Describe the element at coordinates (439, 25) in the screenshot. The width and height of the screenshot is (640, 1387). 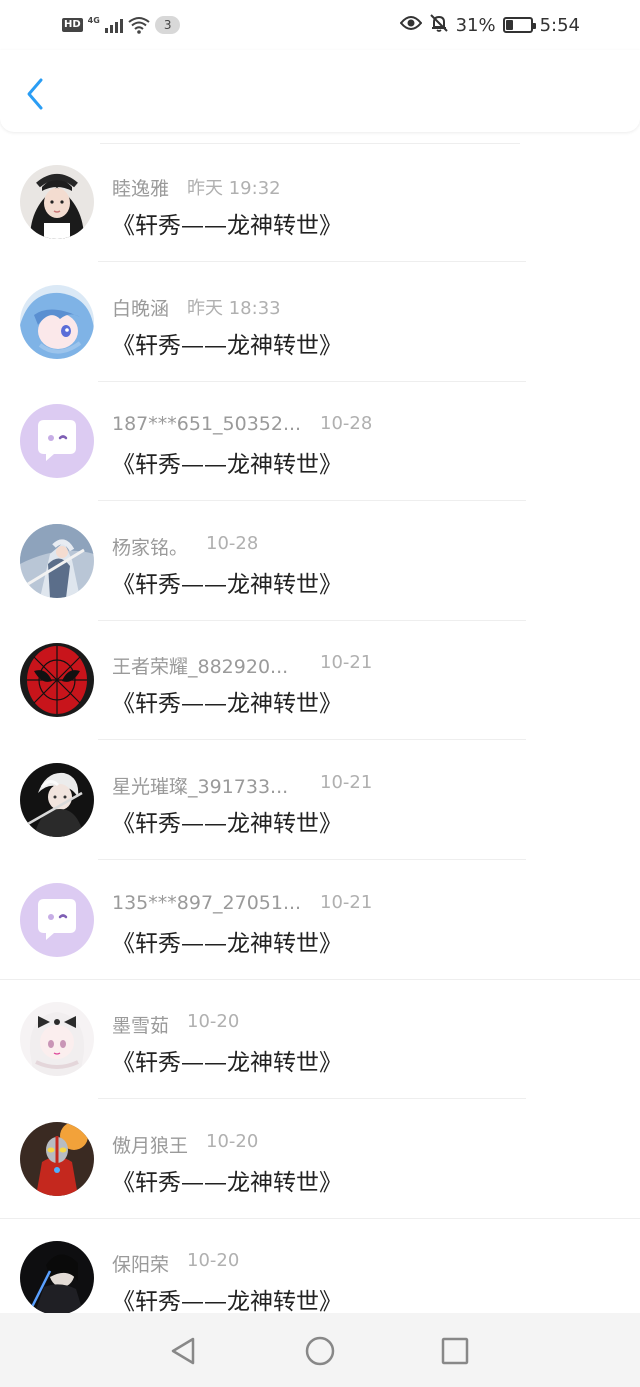
I see `bell-off-icon` at that location.